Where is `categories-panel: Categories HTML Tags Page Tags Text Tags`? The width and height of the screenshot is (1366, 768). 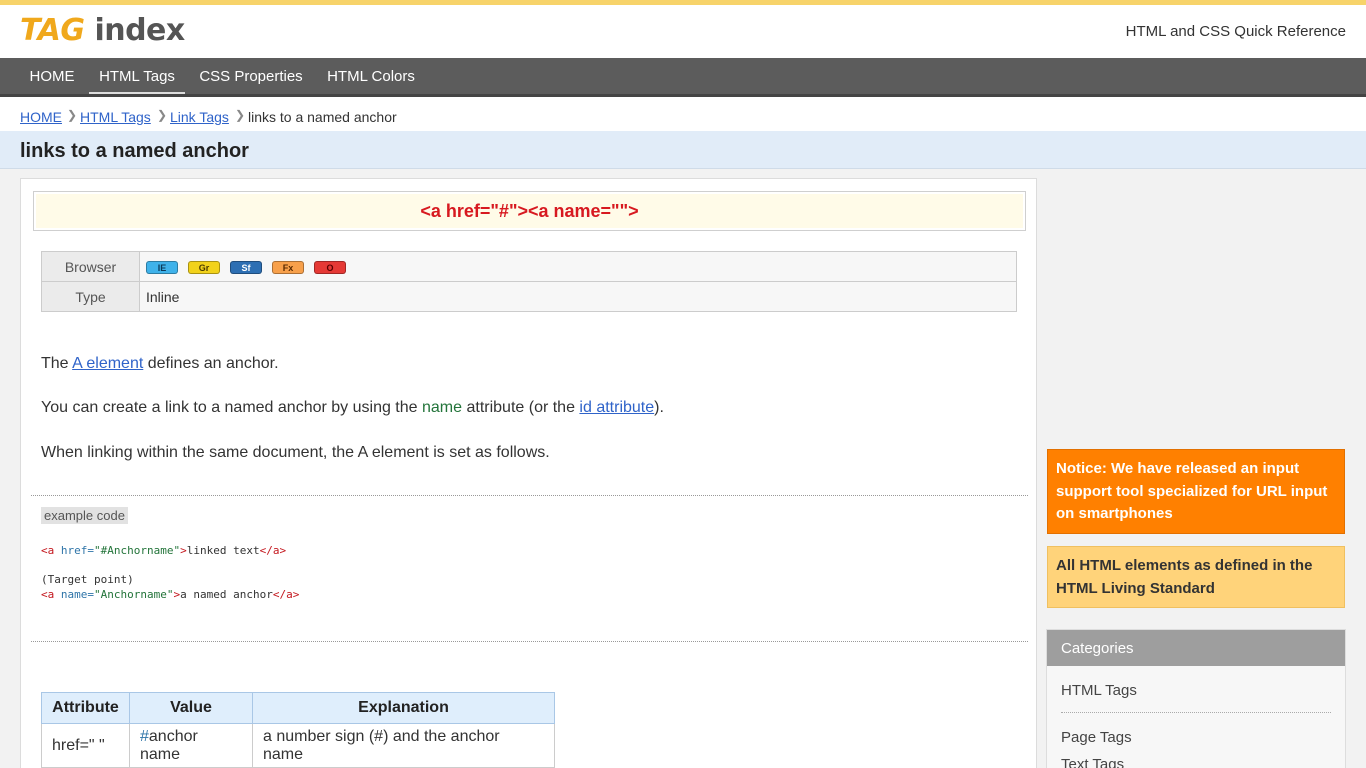
categories-panel: Categories HTML Tags Page Tags Text Tags is located at coordinates (1196, 698).